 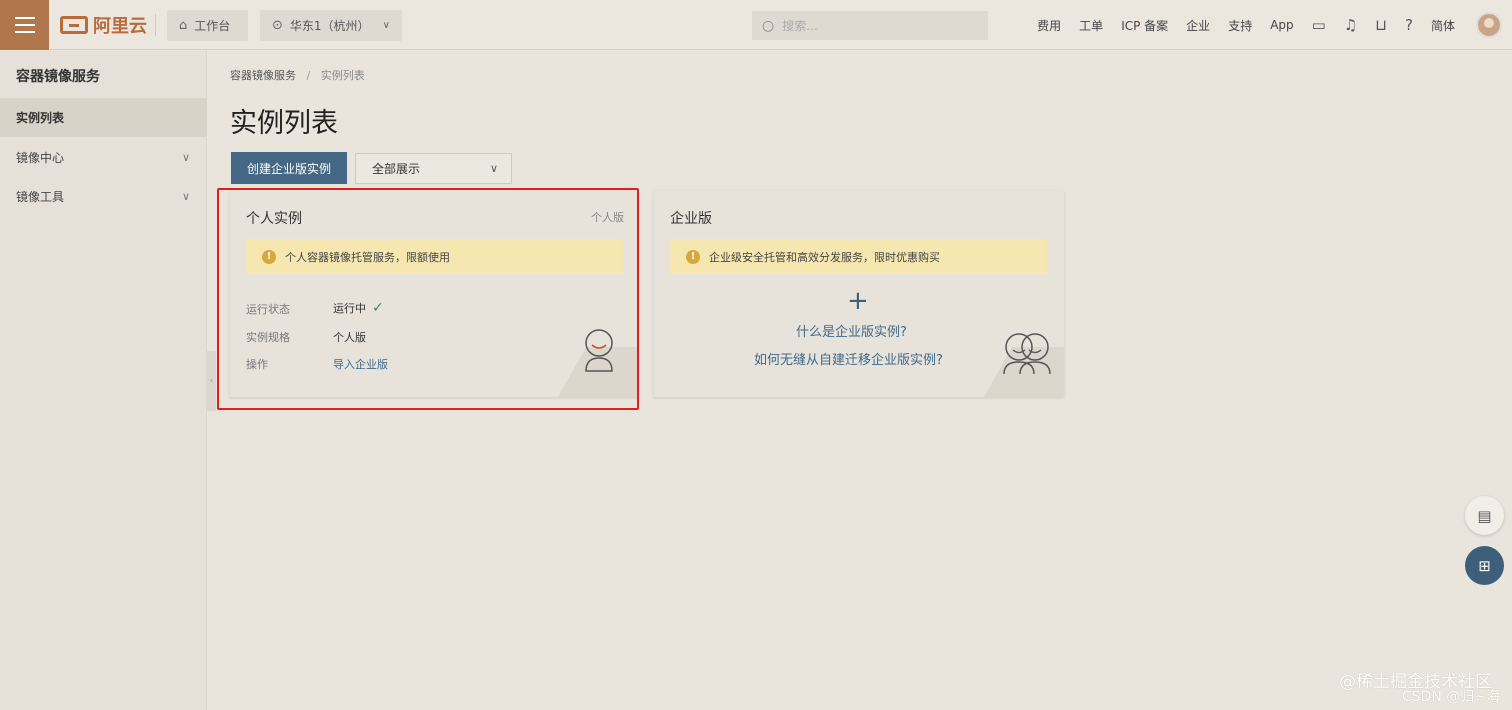 I want to click on workbench-label: 工作台, so click(x=212, y=26).